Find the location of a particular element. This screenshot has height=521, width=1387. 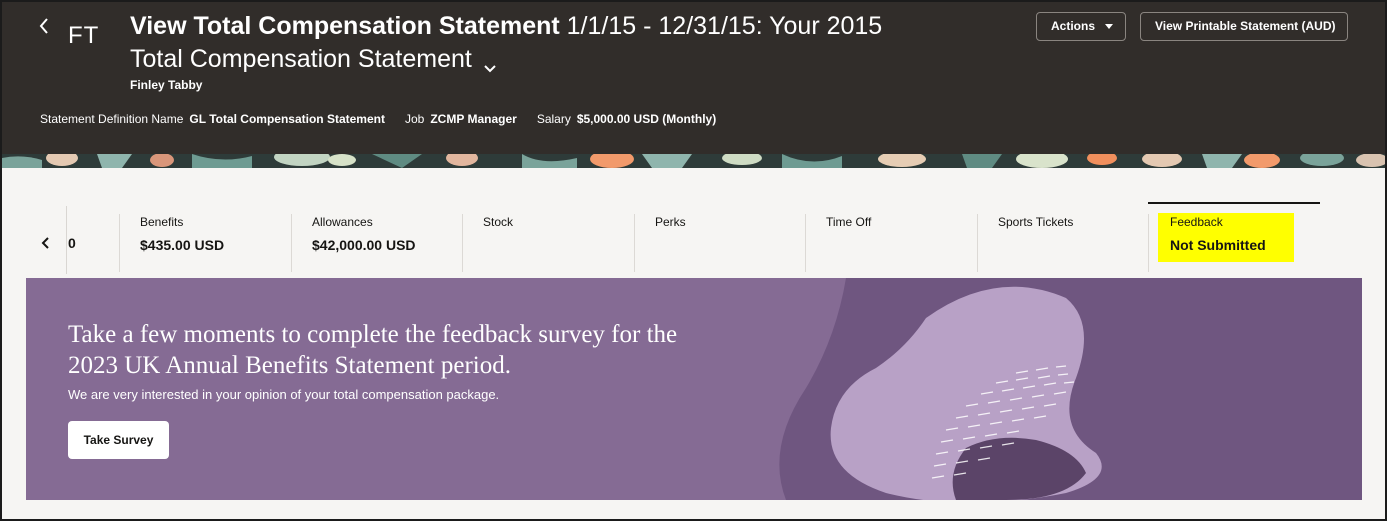

tab-stock: Stock is located at coordinates (548, 243).